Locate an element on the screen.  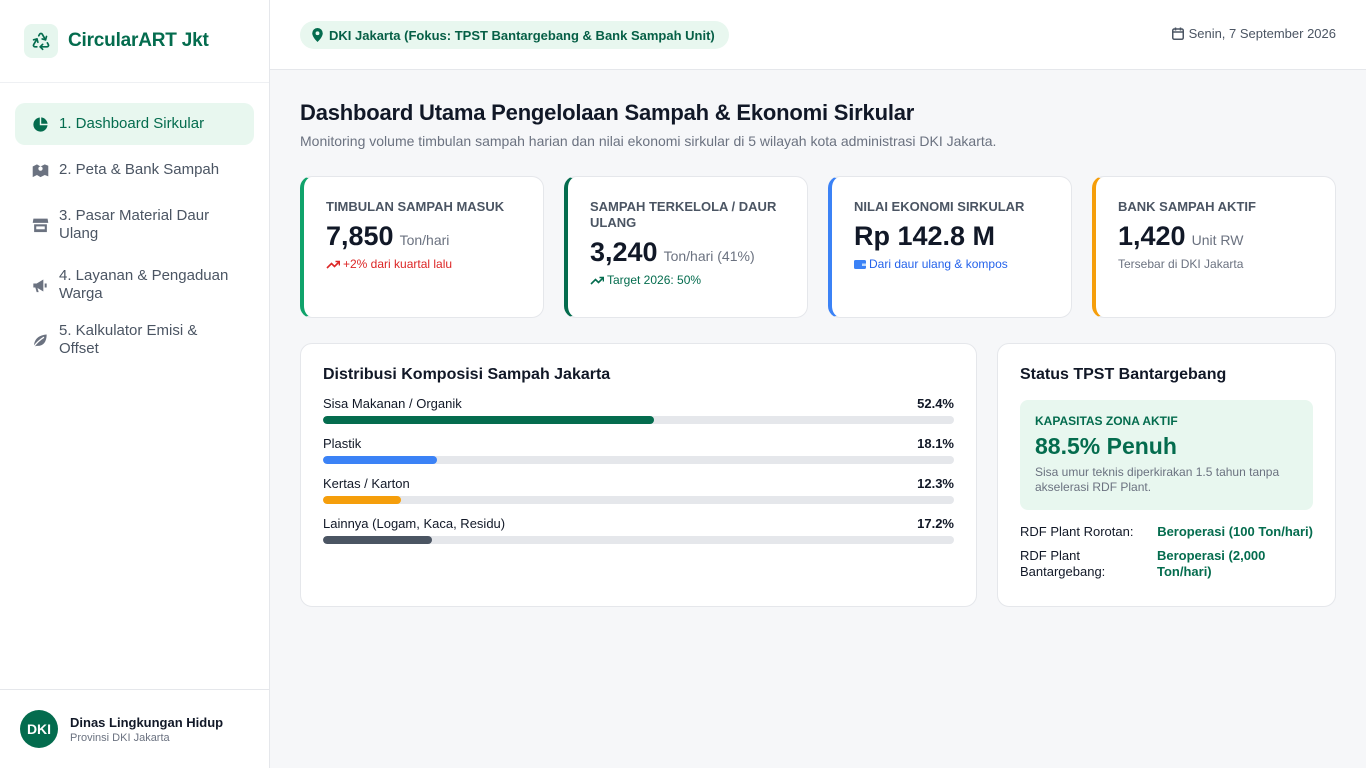
current-date: Senin, 7 September 2026 is located at coordinates (1253, 33).